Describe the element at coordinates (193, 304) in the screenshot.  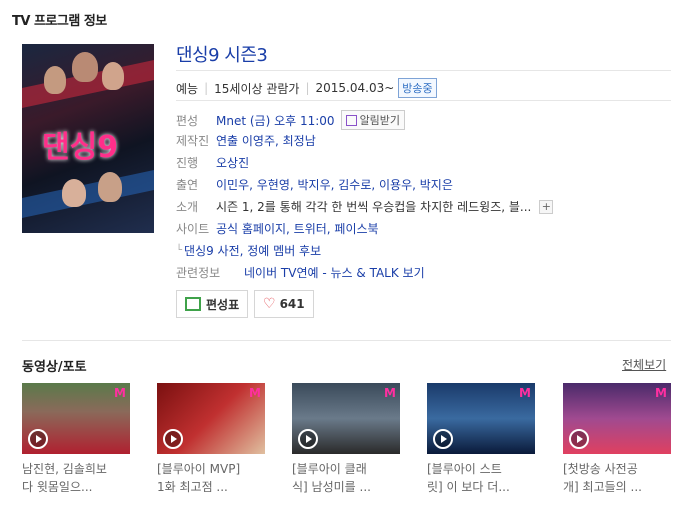
I see `schedule-icon` at that location.